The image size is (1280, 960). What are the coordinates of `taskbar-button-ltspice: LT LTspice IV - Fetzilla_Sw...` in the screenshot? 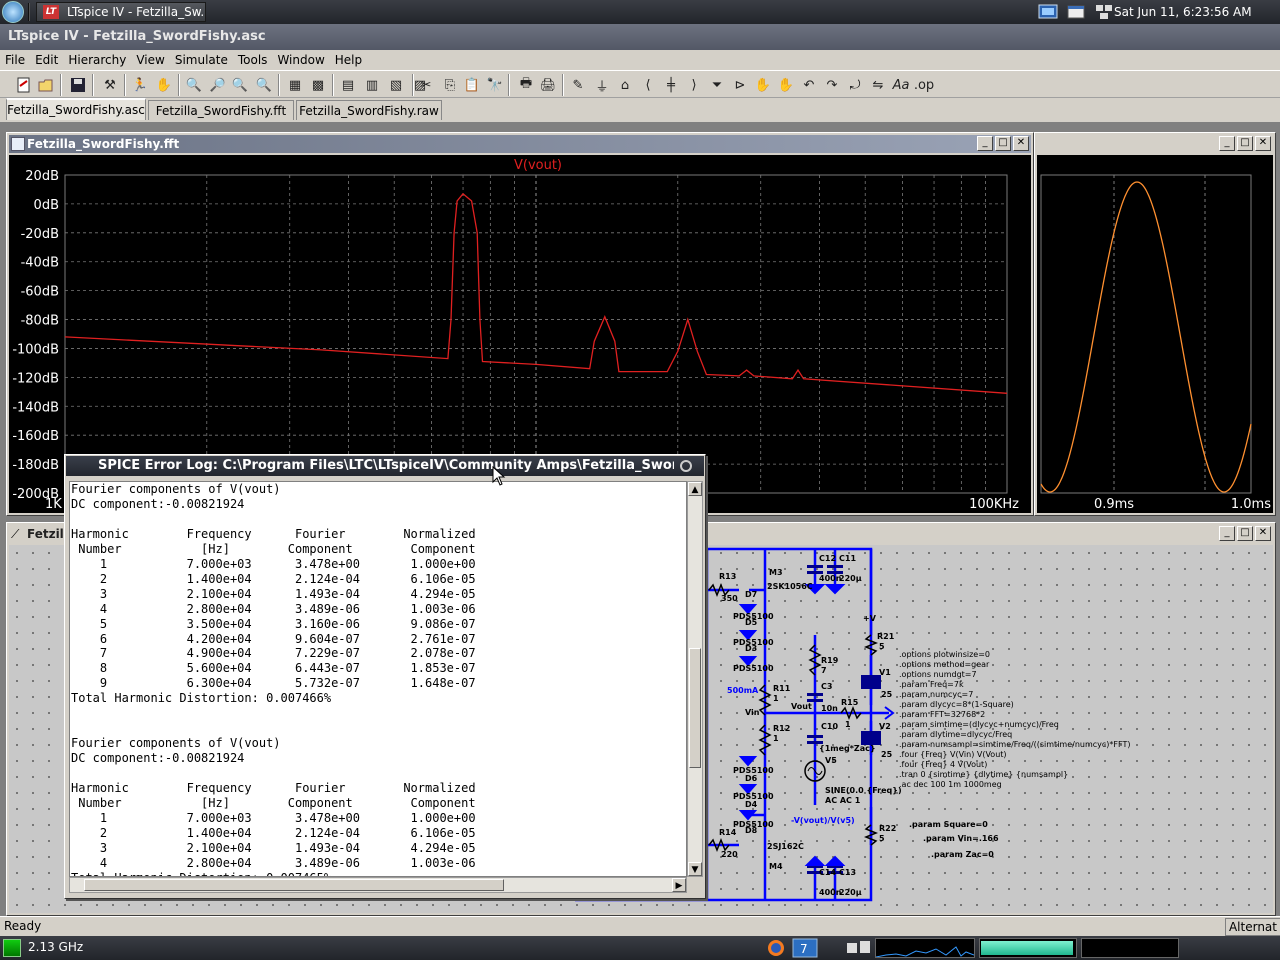 It's located at (121, 12).